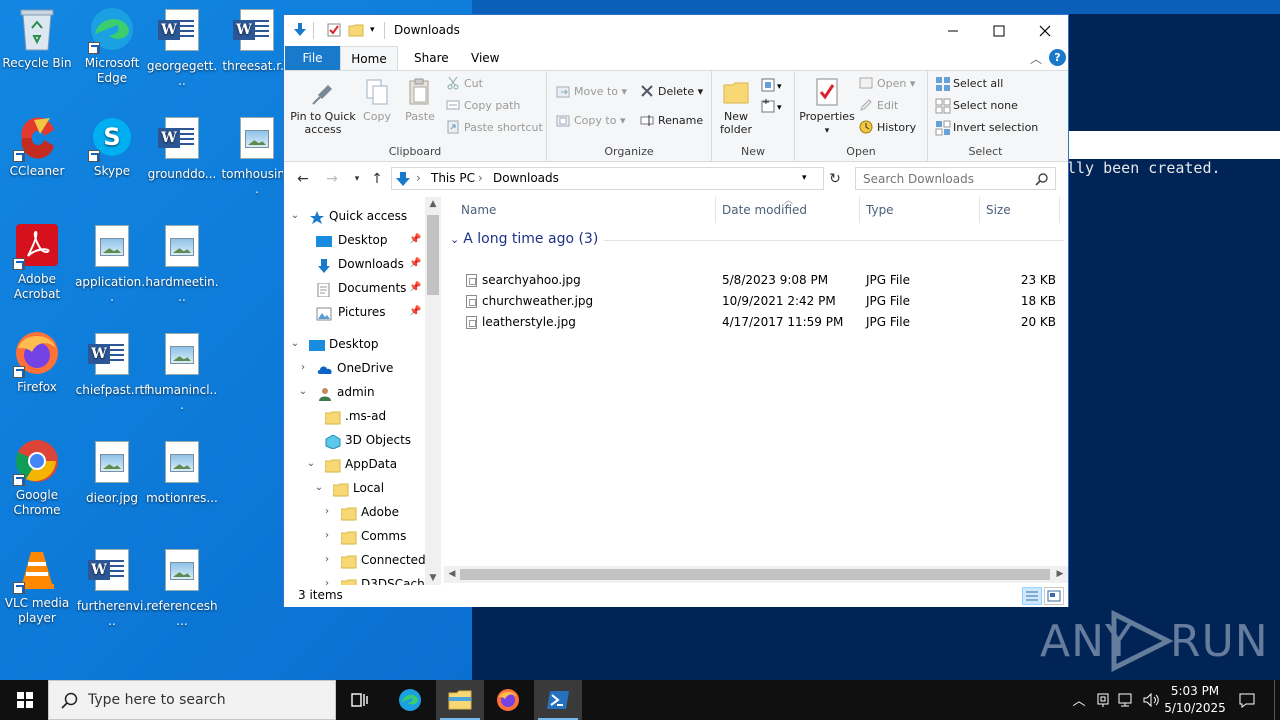 The image size is (1280, 720). I want to click on help-icon: ?, so click(1057, 57).